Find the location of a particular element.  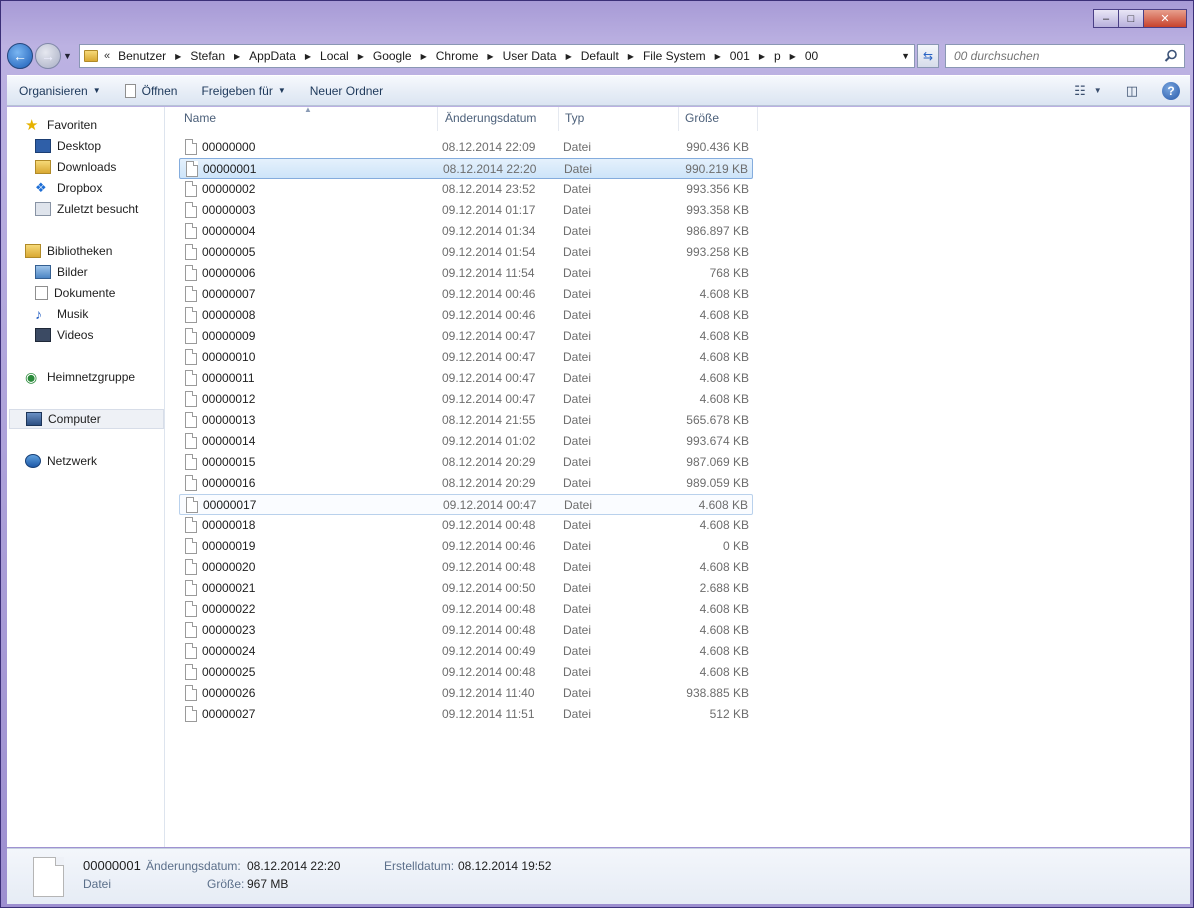

file-row: 00000027 09.12.2014 11:51 Datei 512 KB is located at coordinates (466, 714).